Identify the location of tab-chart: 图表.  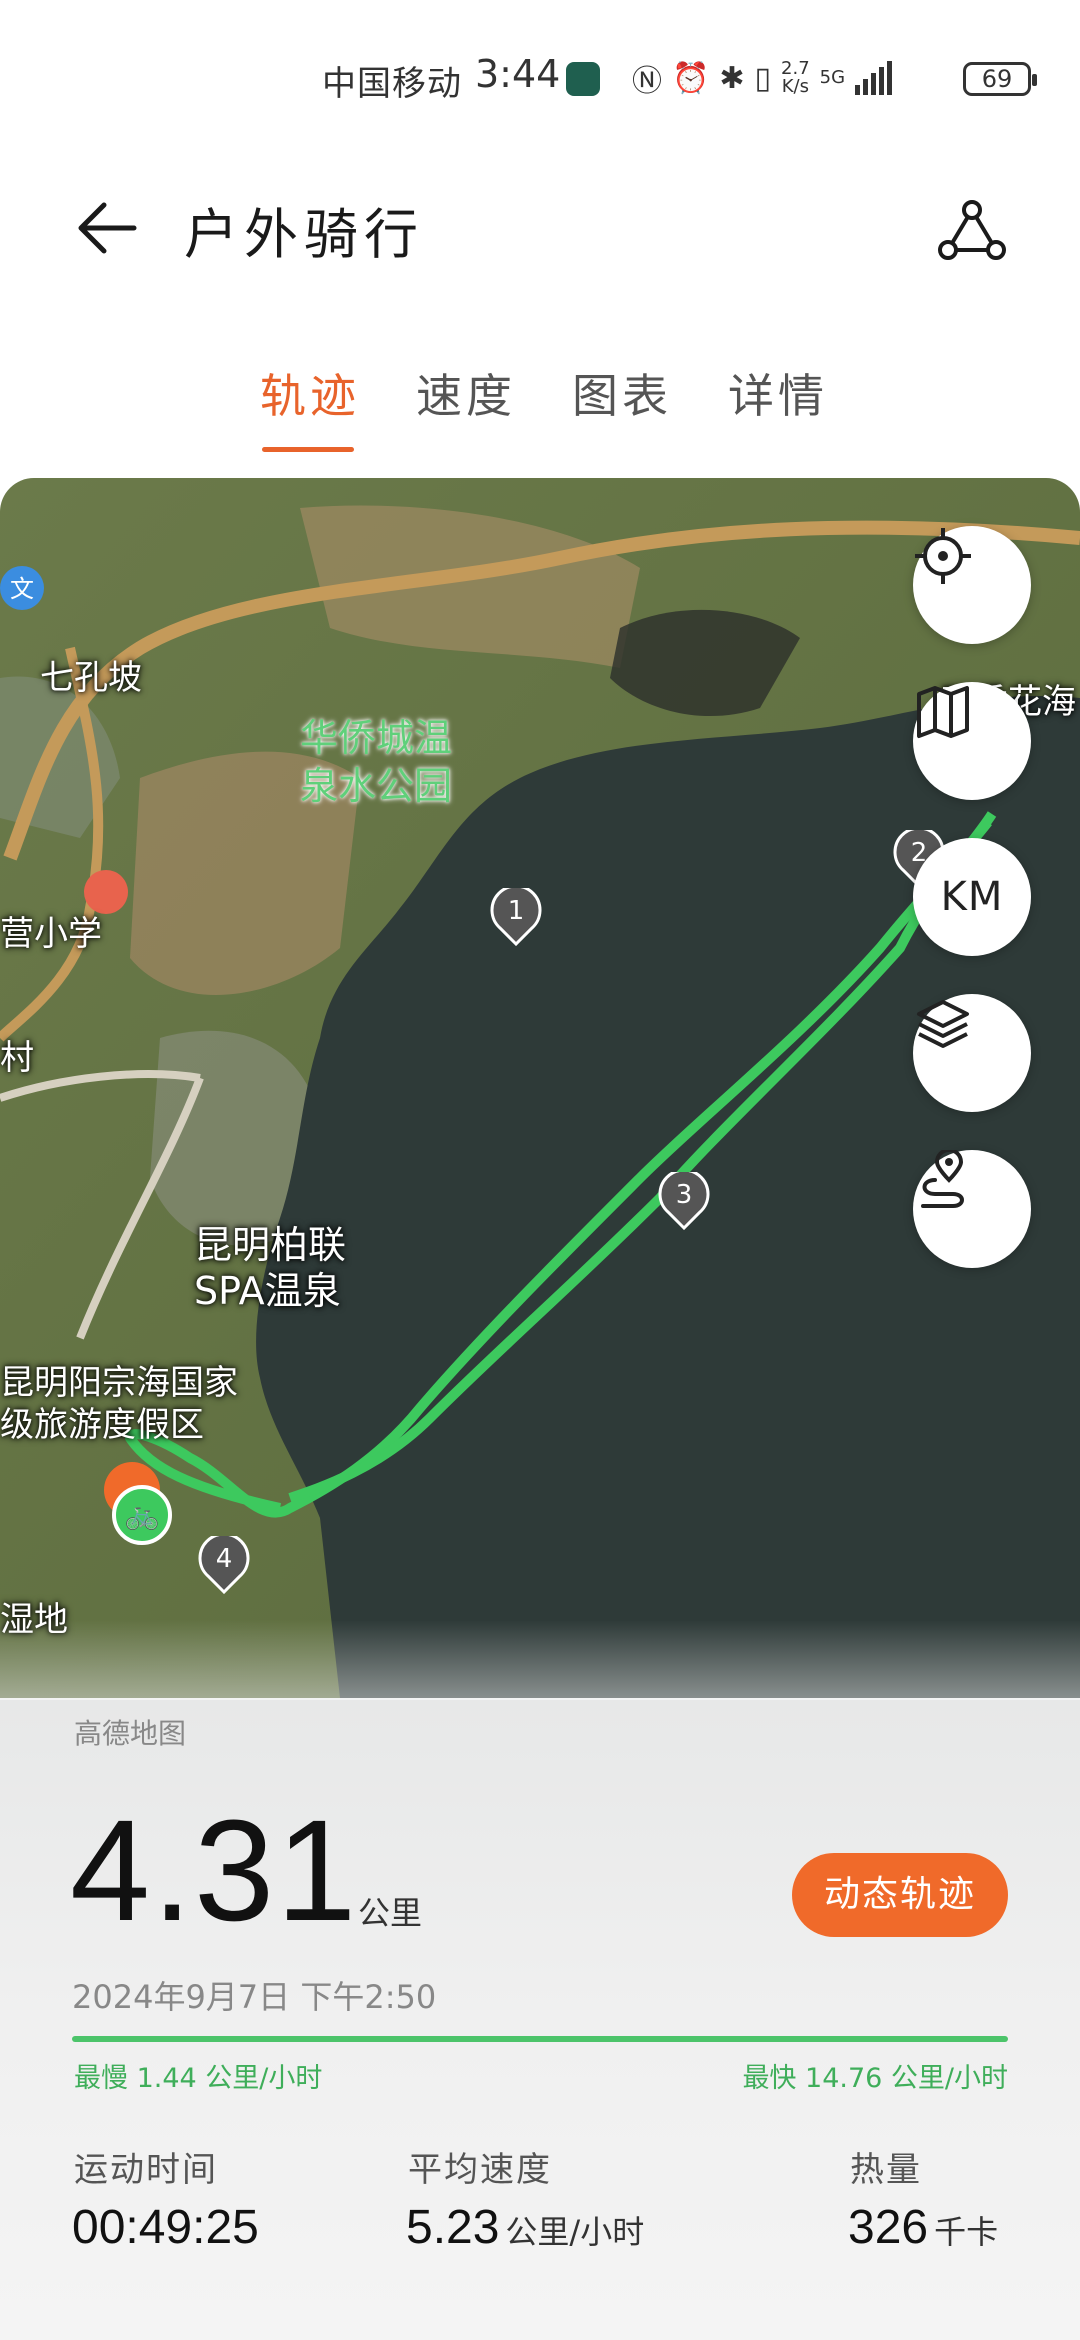
(622, 406).